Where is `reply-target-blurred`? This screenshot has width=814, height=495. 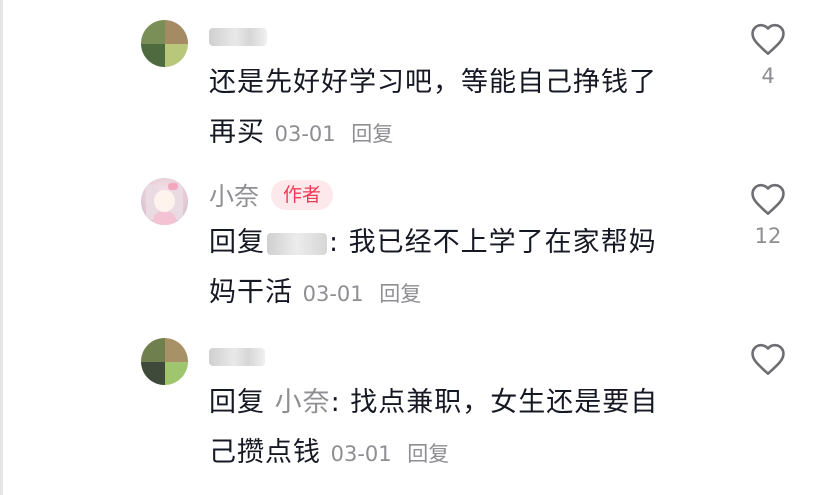
reply-target-blurred is located at coordinates (297, 243).